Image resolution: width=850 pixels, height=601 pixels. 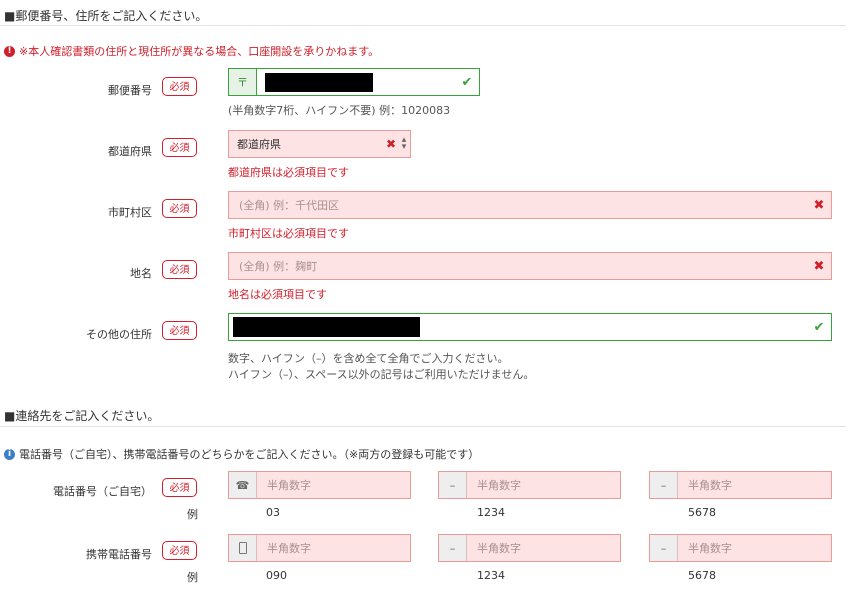 I want to click on postal-code-hint: (半角数字7桁、ハイフン不要) 例：1020083, so click(x=339, y=110).